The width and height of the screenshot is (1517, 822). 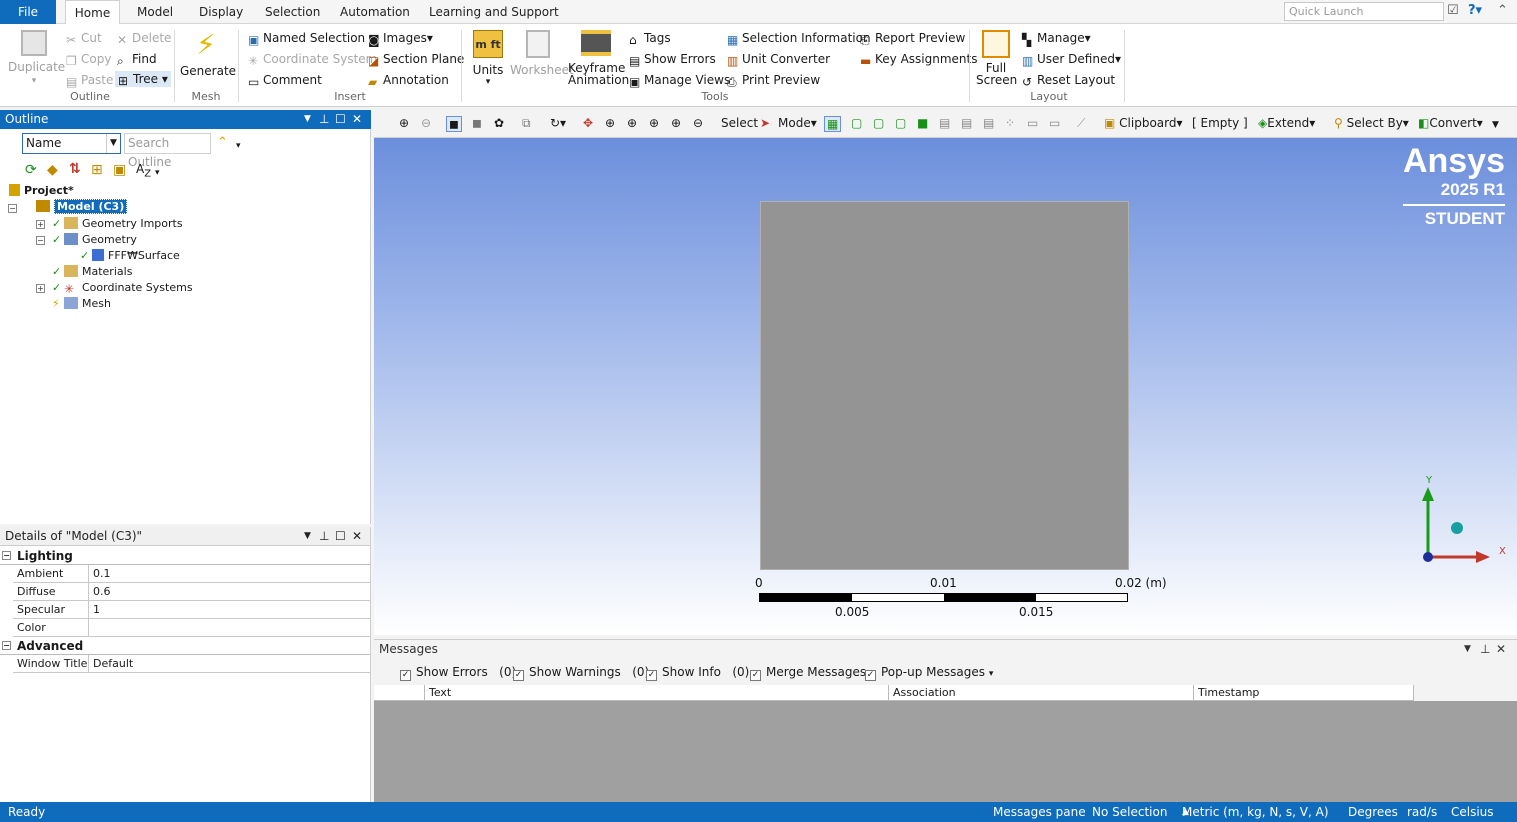 What do you see at coordinates (799, 38) in the screenshot?
I see `selection-information-button: ▦ Selection Information` at bounding box center [799, 38].